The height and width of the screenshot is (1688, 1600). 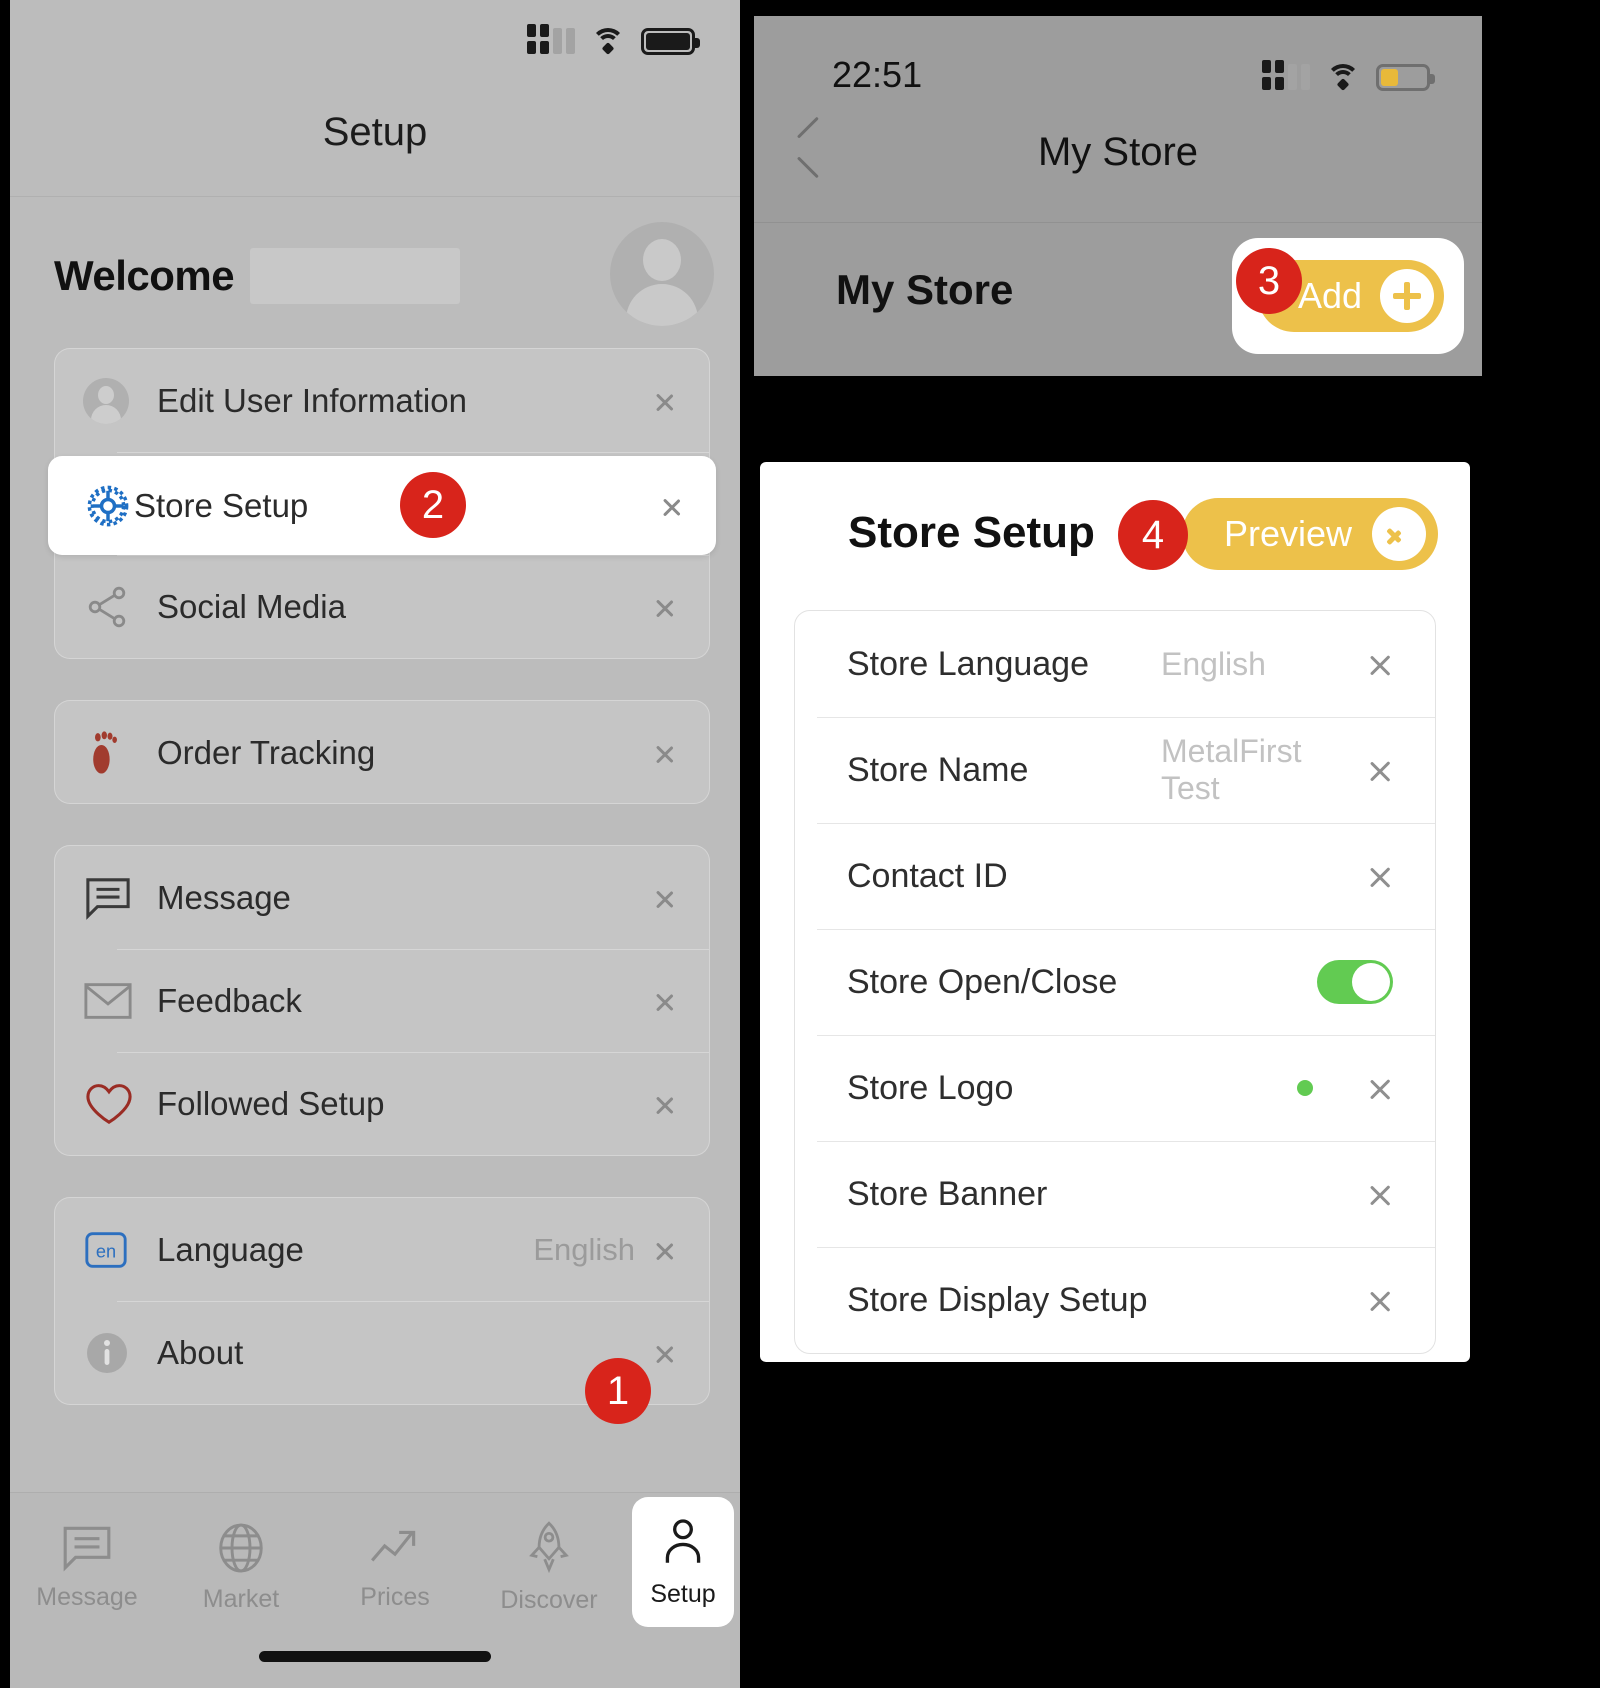 I want to click on list-item-label: Store Name, so click(x=938, y=769).